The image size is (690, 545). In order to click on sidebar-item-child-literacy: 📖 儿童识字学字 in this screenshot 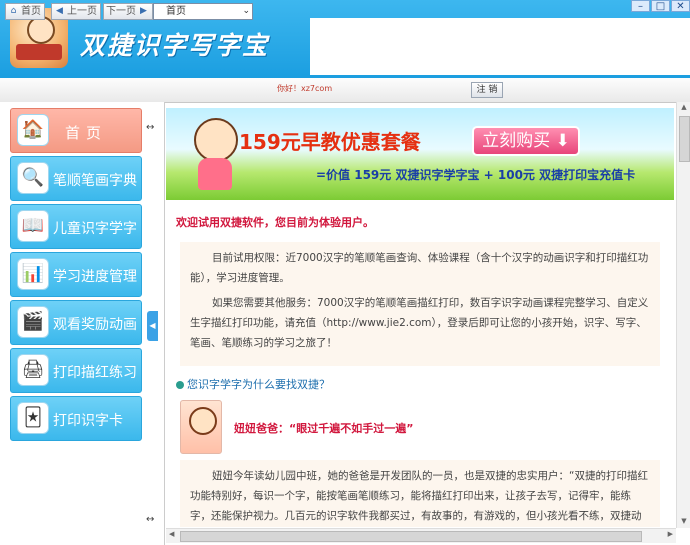, I will do `click(76, 226)`.